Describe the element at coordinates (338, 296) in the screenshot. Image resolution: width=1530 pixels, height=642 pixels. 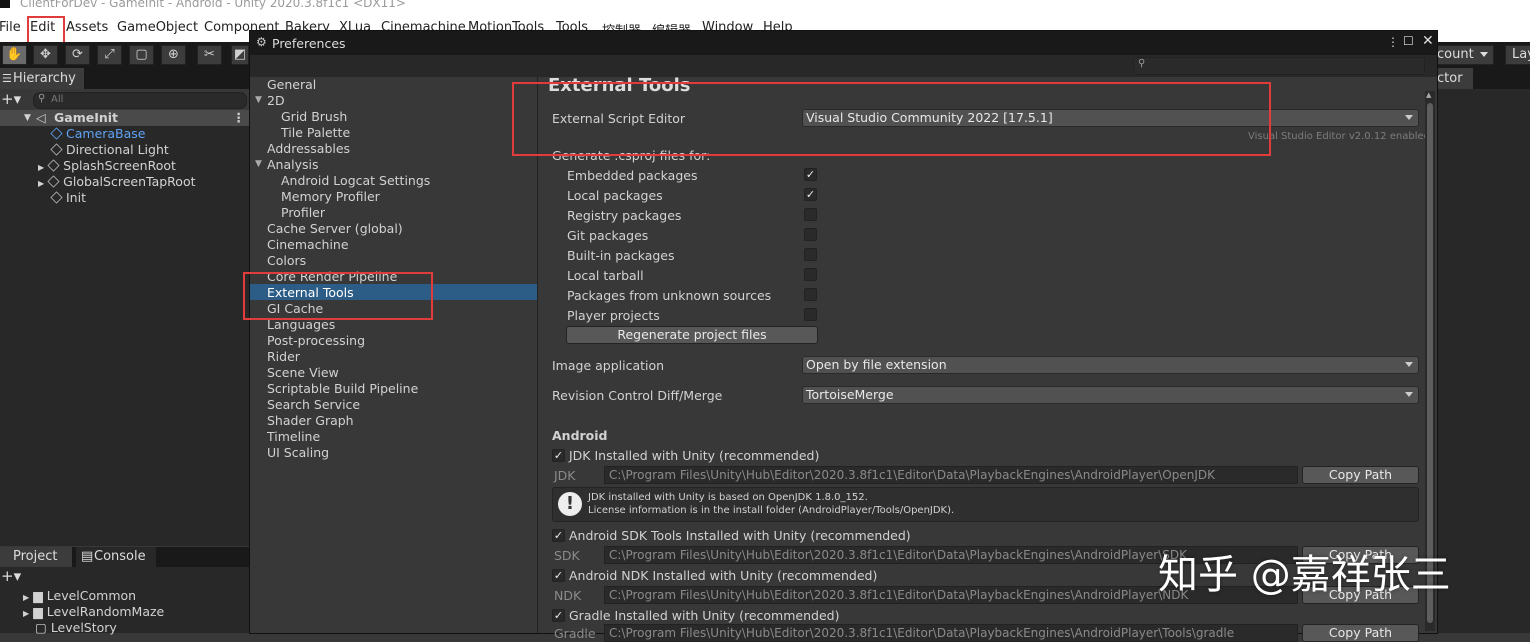
I see `external-tools-highlight` at that location.